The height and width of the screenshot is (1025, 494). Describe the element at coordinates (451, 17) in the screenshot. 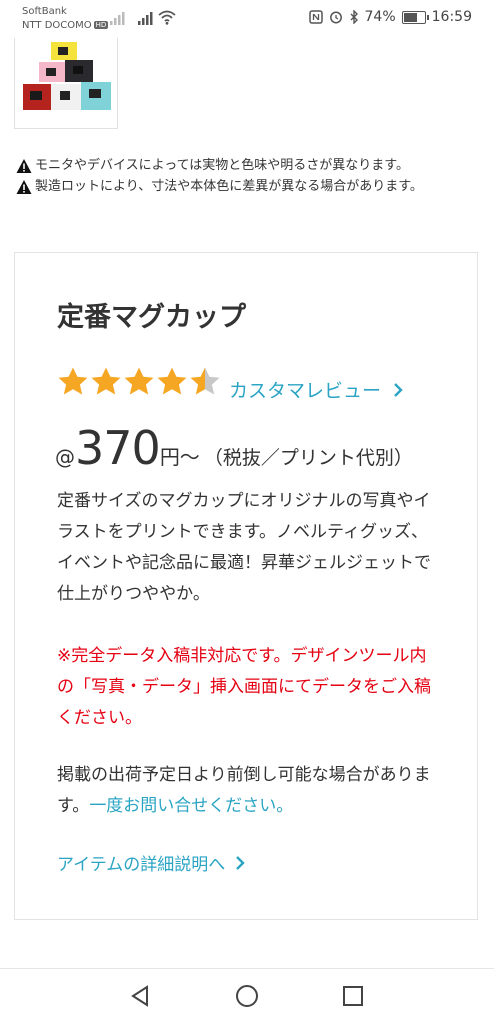

I see `clock: 16:59` at that location.